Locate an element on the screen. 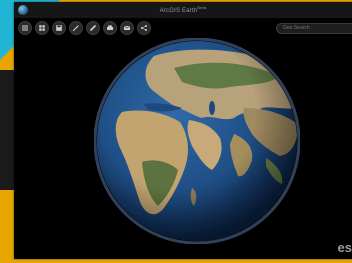 This screenshot has height=263, width=352. print-button is located at coordinates (110, 28).